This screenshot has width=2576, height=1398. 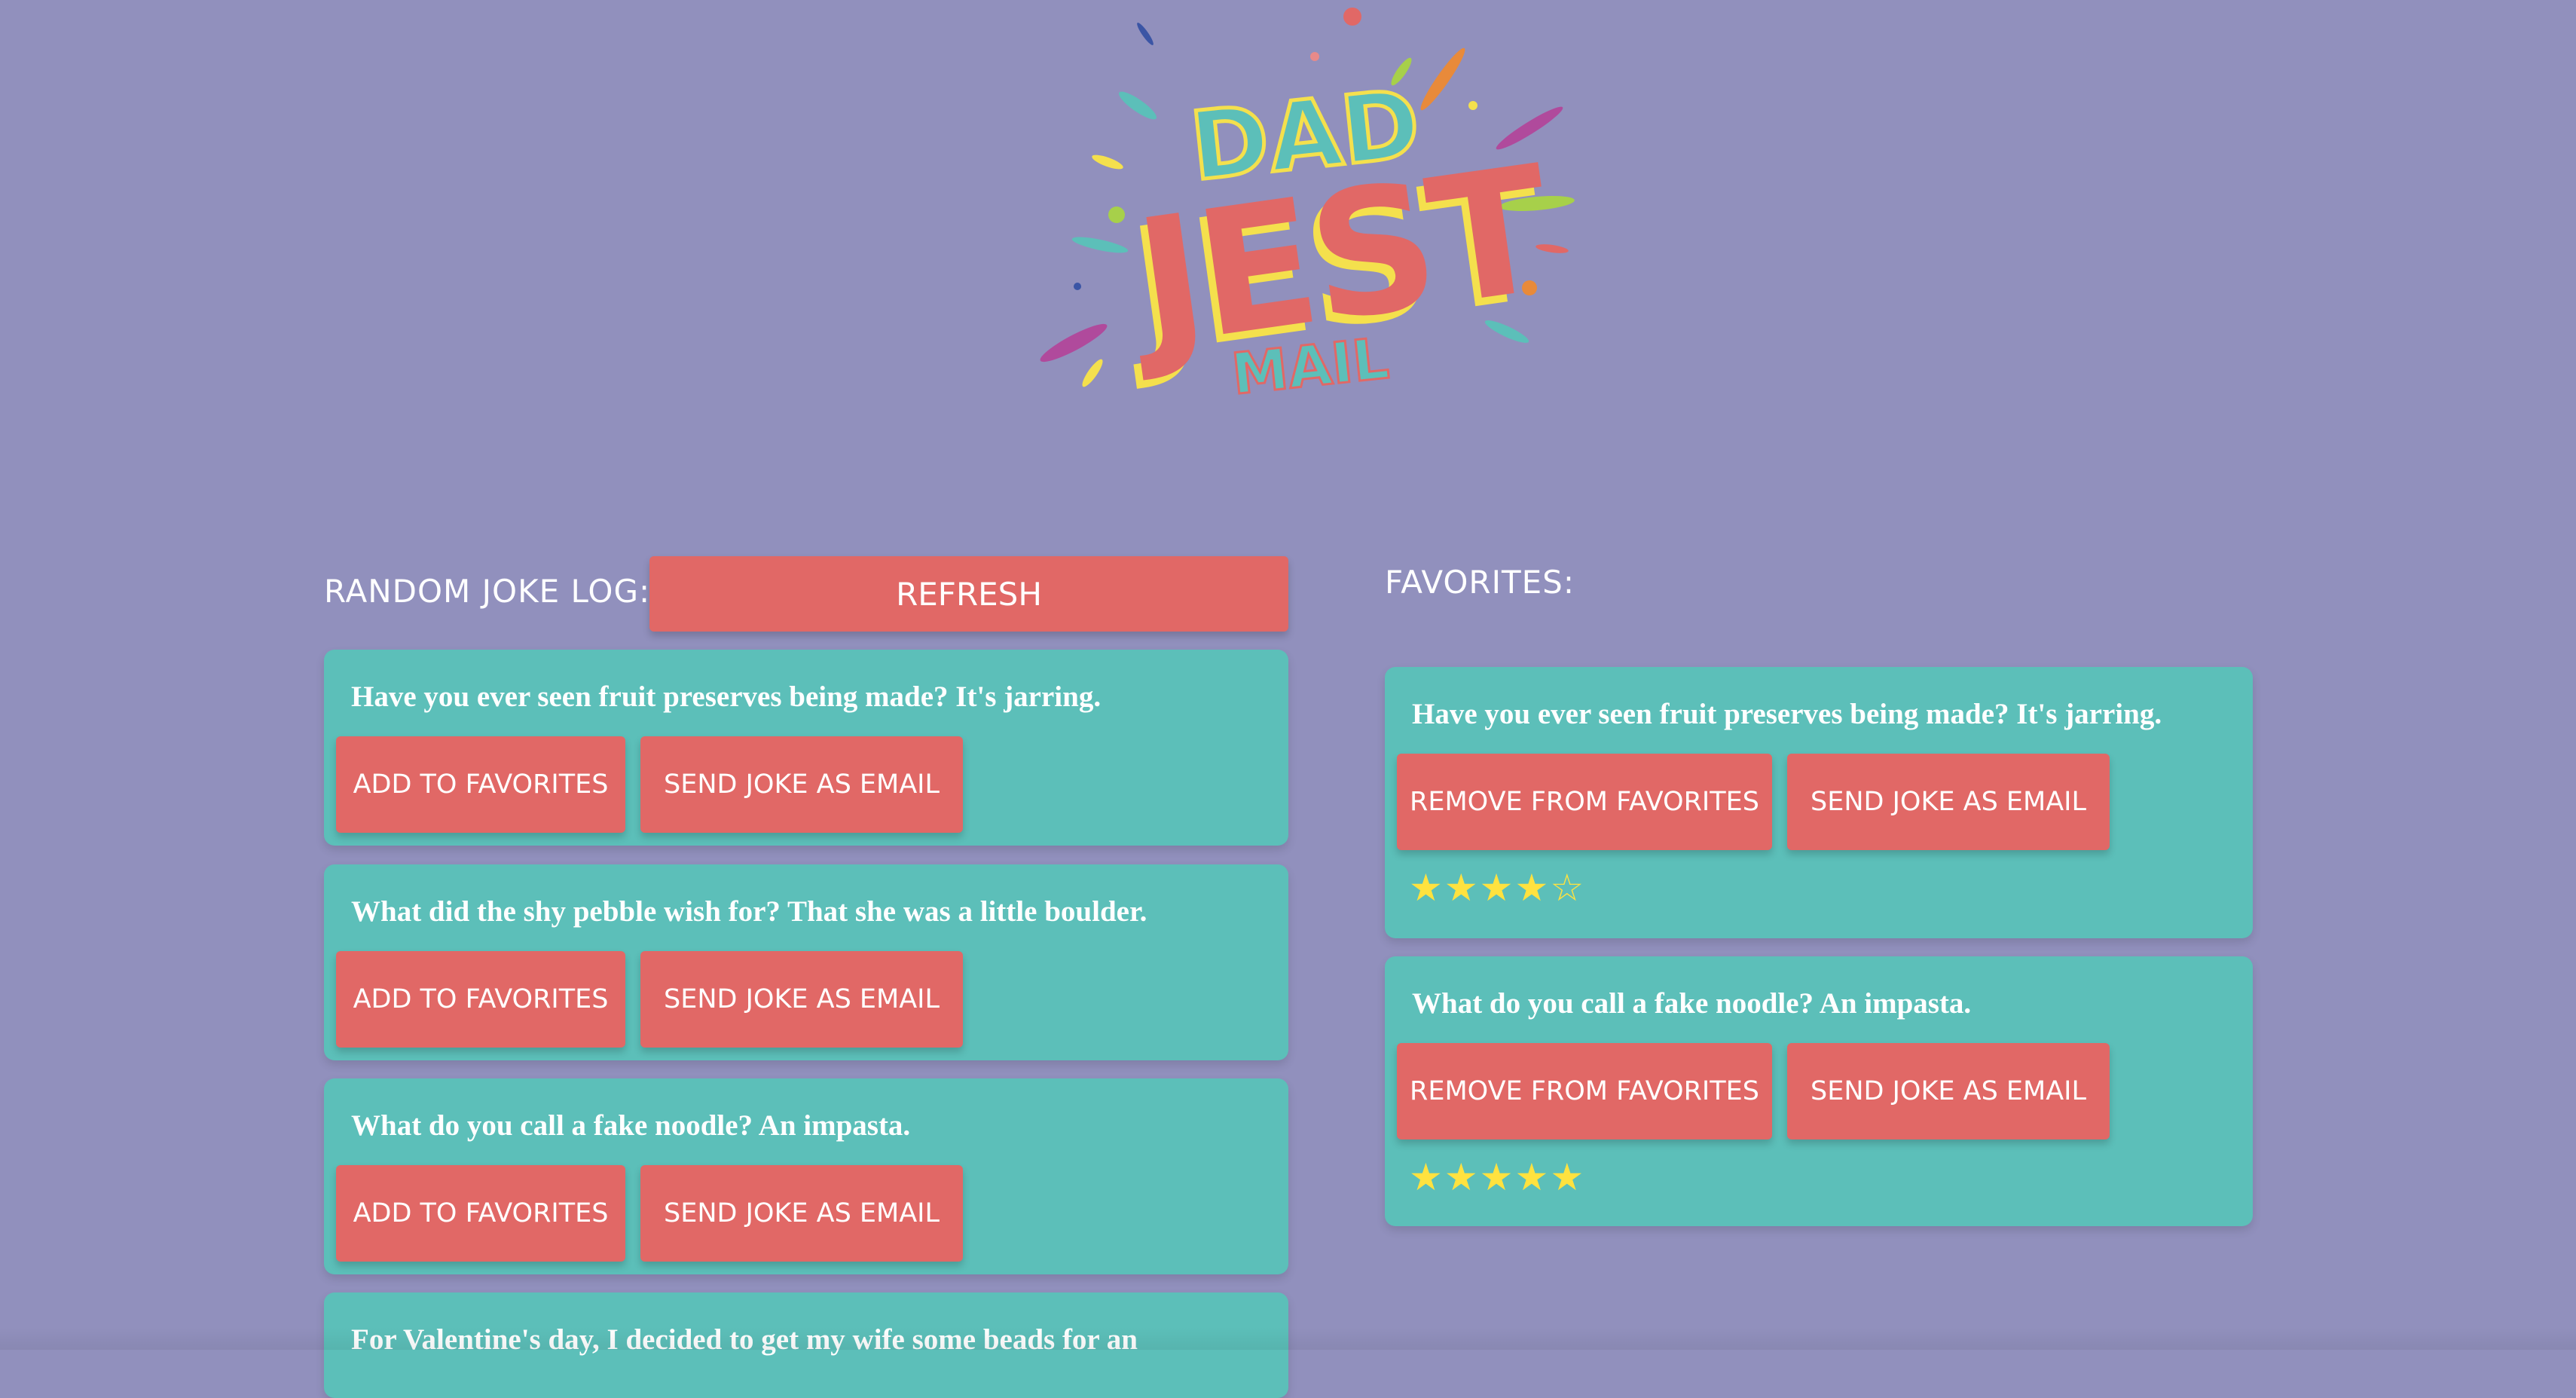 I want to click on bottom-fade, so click(x=1288, y=1338).